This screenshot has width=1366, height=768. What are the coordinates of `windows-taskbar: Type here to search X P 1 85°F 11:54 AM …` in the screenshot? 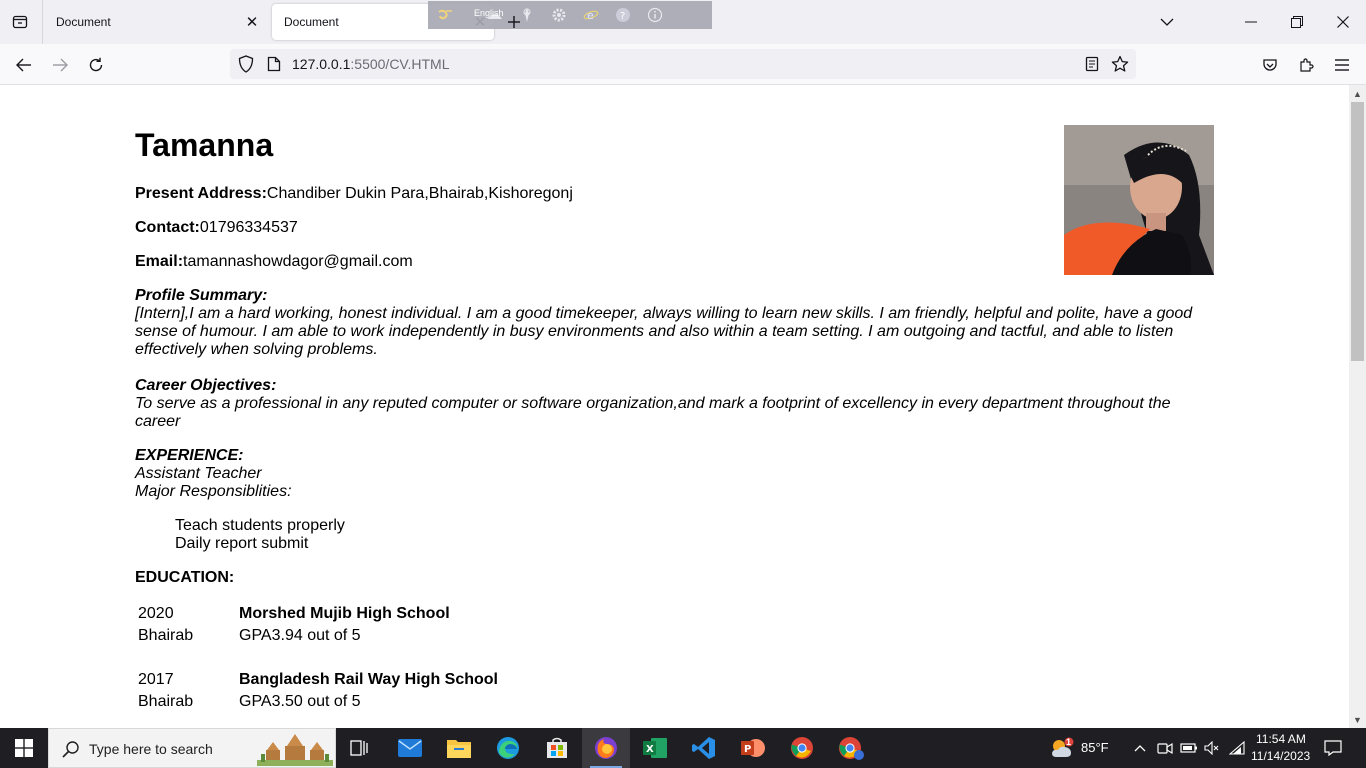 It's located at (683, 748).